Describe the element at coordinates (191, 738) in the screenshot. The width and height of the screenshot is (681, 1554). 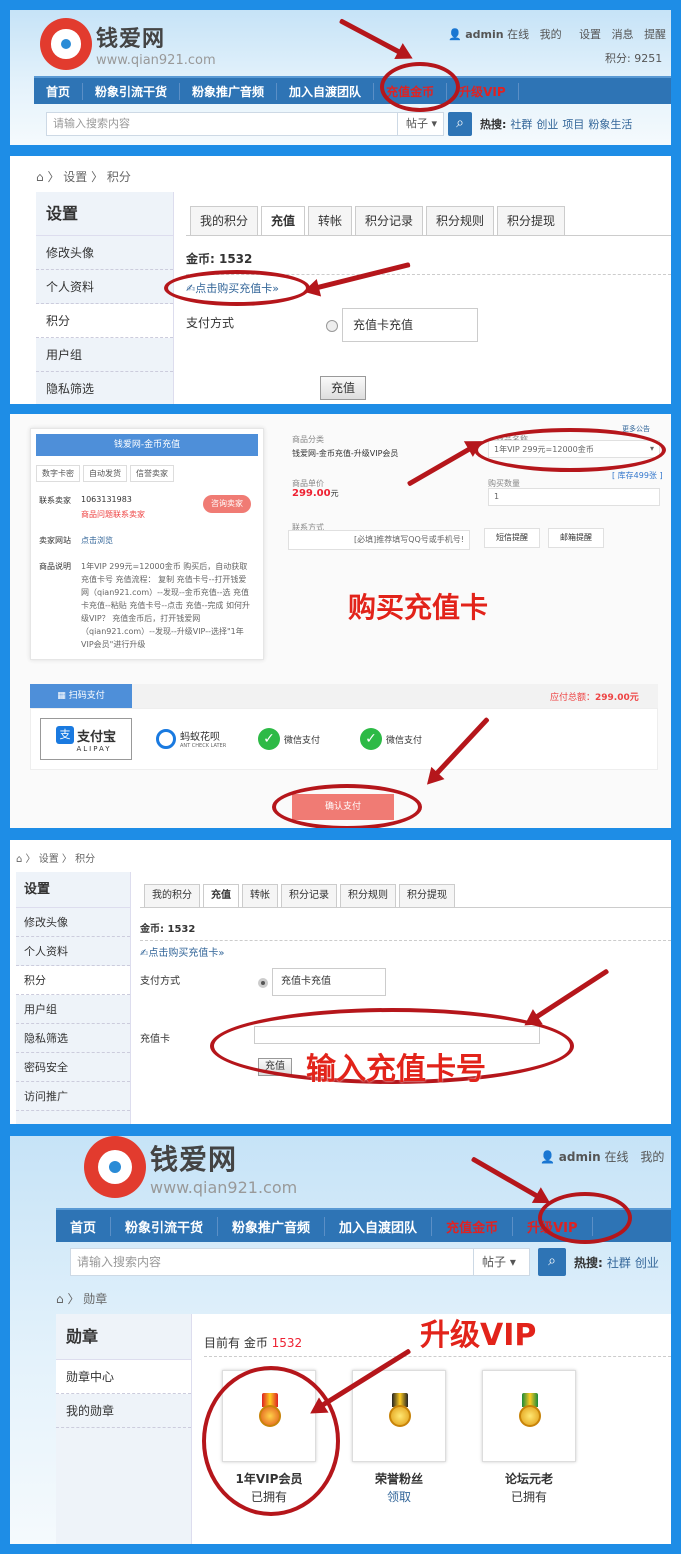
I see `pay-huabei: 蚂蚁花呗 ANT CHECK LATER` at that location.